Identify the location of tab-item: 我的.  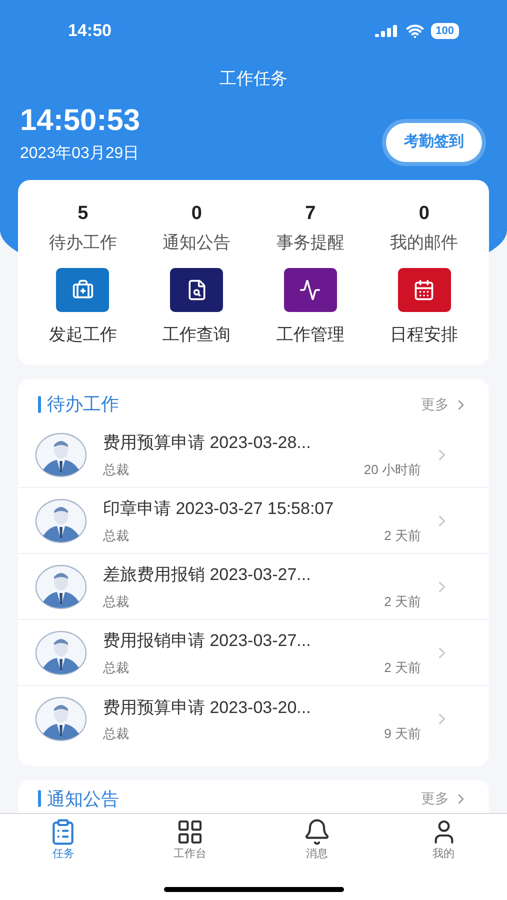
(443, 840).